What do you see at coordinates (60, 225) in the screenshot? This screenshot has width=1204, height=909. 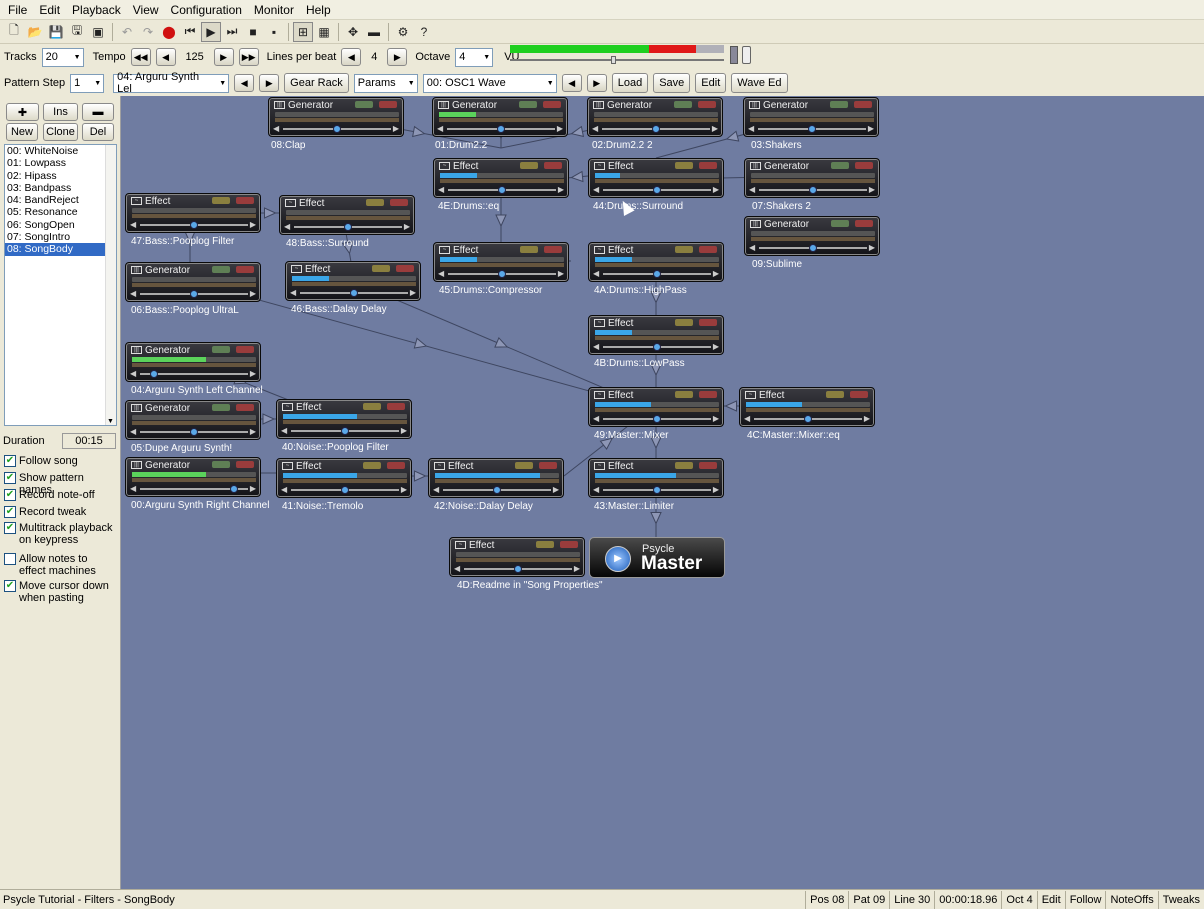 I see `pattern-list-item: 06: SongOpen` at bounding box center [60, 225].